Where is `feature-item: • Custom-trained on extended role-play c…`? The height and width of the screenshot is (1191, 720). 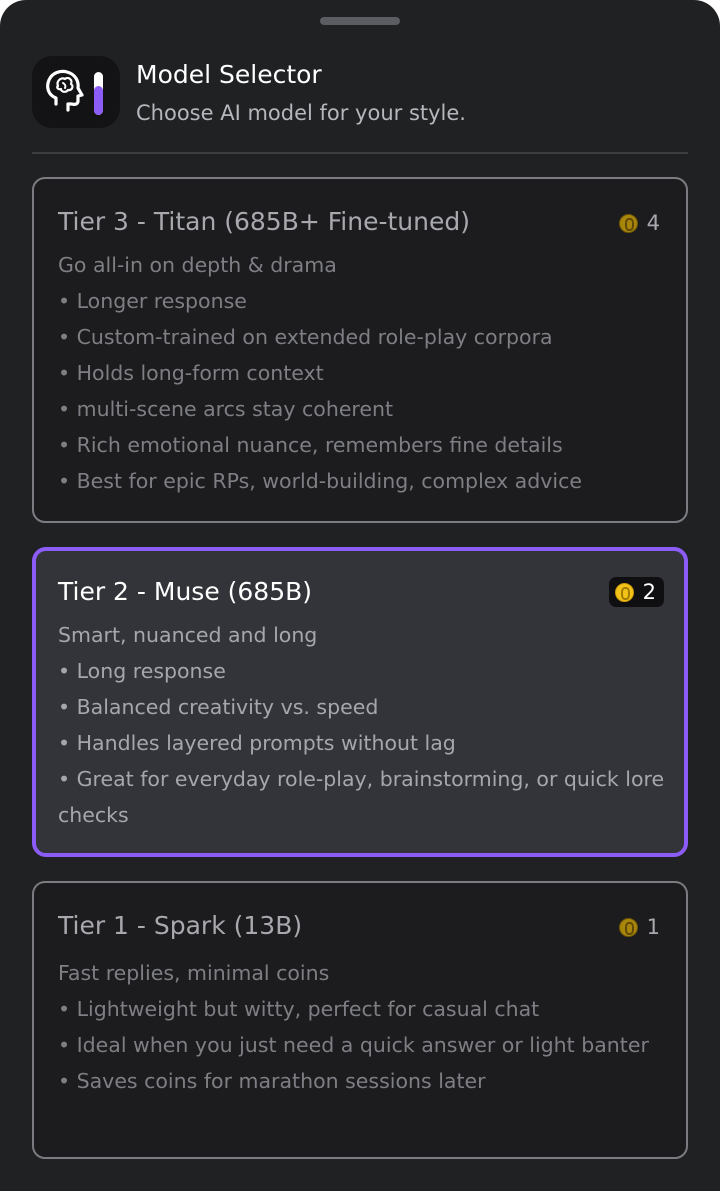 feature-item: • Custom-trained on extended role-play c… is located at coordinates (305, 337).